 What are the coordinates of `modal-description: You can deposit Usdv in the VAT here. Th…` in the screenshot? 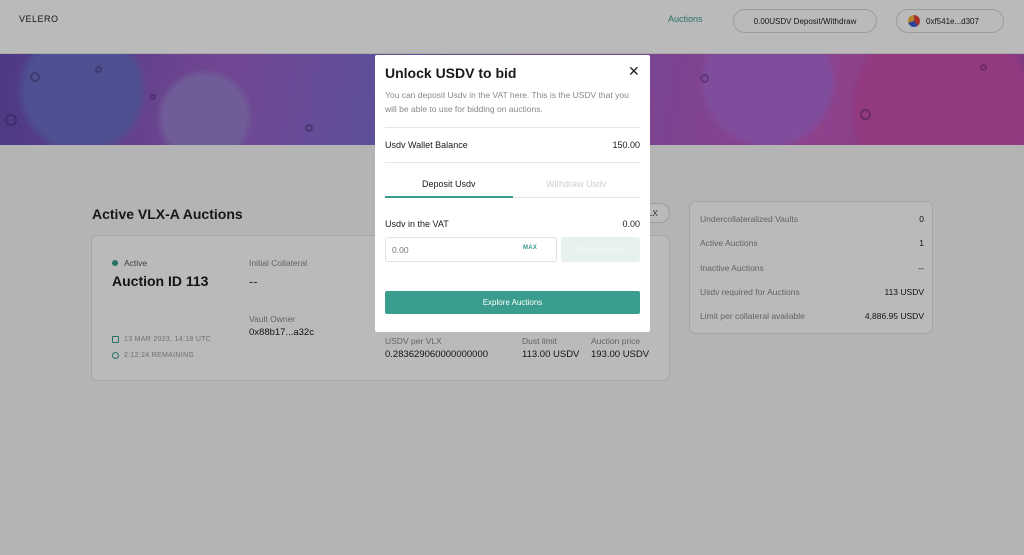 It's located at (507, 102).